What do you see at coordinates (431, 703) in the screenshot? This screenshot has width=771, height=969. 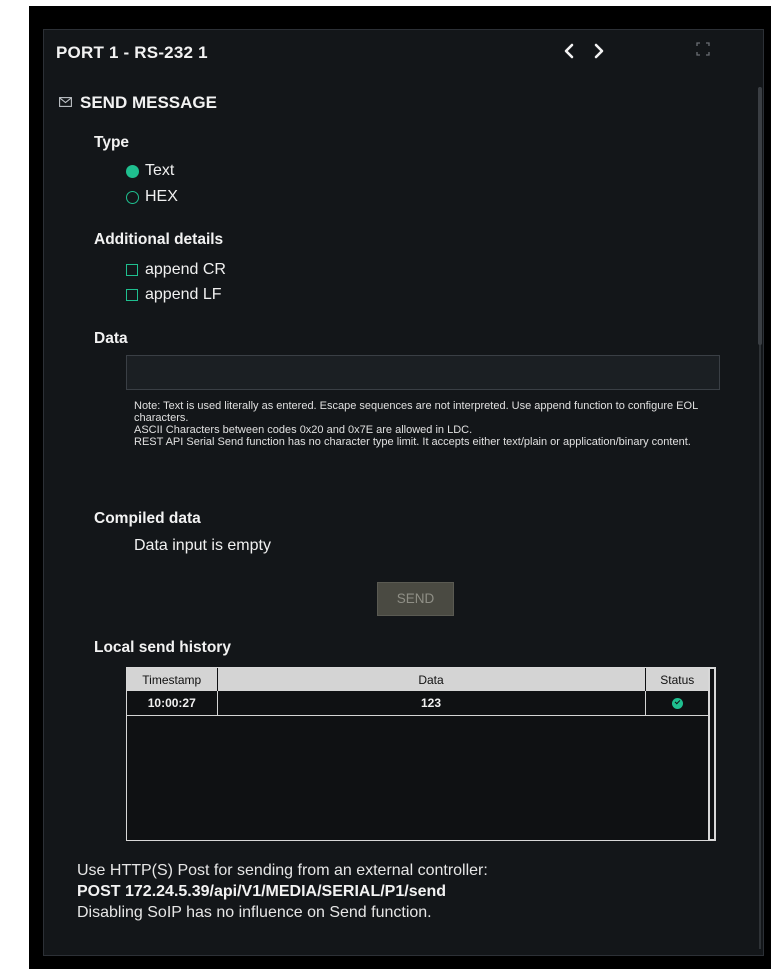 I see `data-cell: 123` at bounding box center [431, 703].